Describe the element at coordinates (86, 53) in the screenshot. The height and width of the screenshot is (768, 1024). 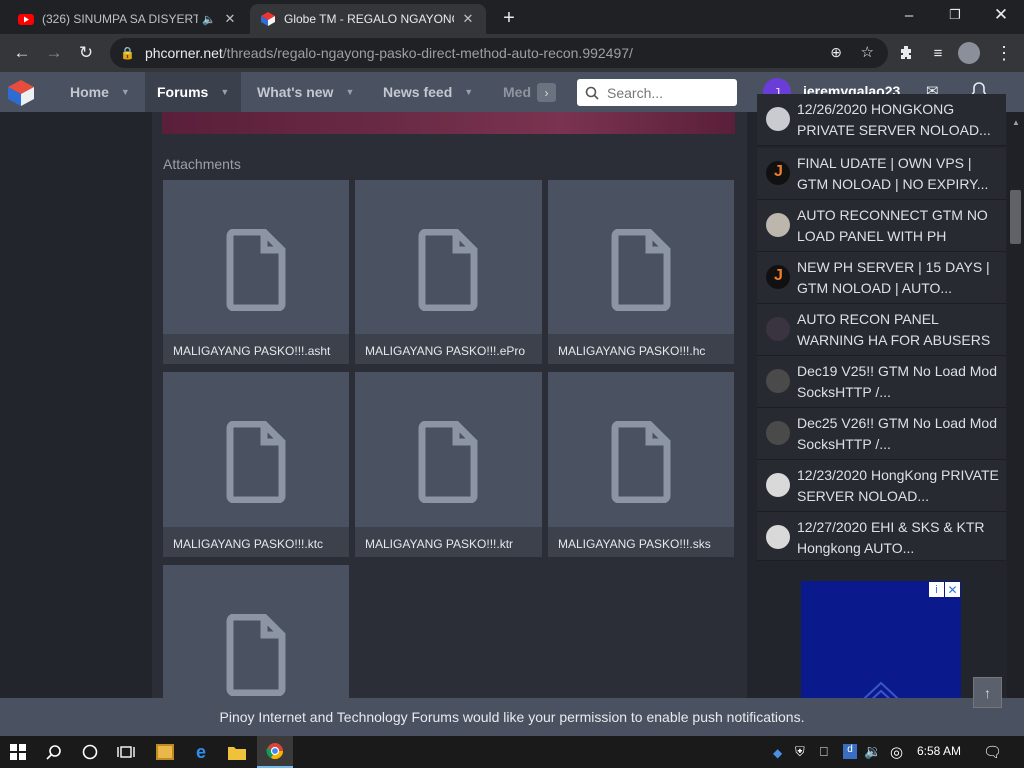
I see `reload-button: ↻` at that location.